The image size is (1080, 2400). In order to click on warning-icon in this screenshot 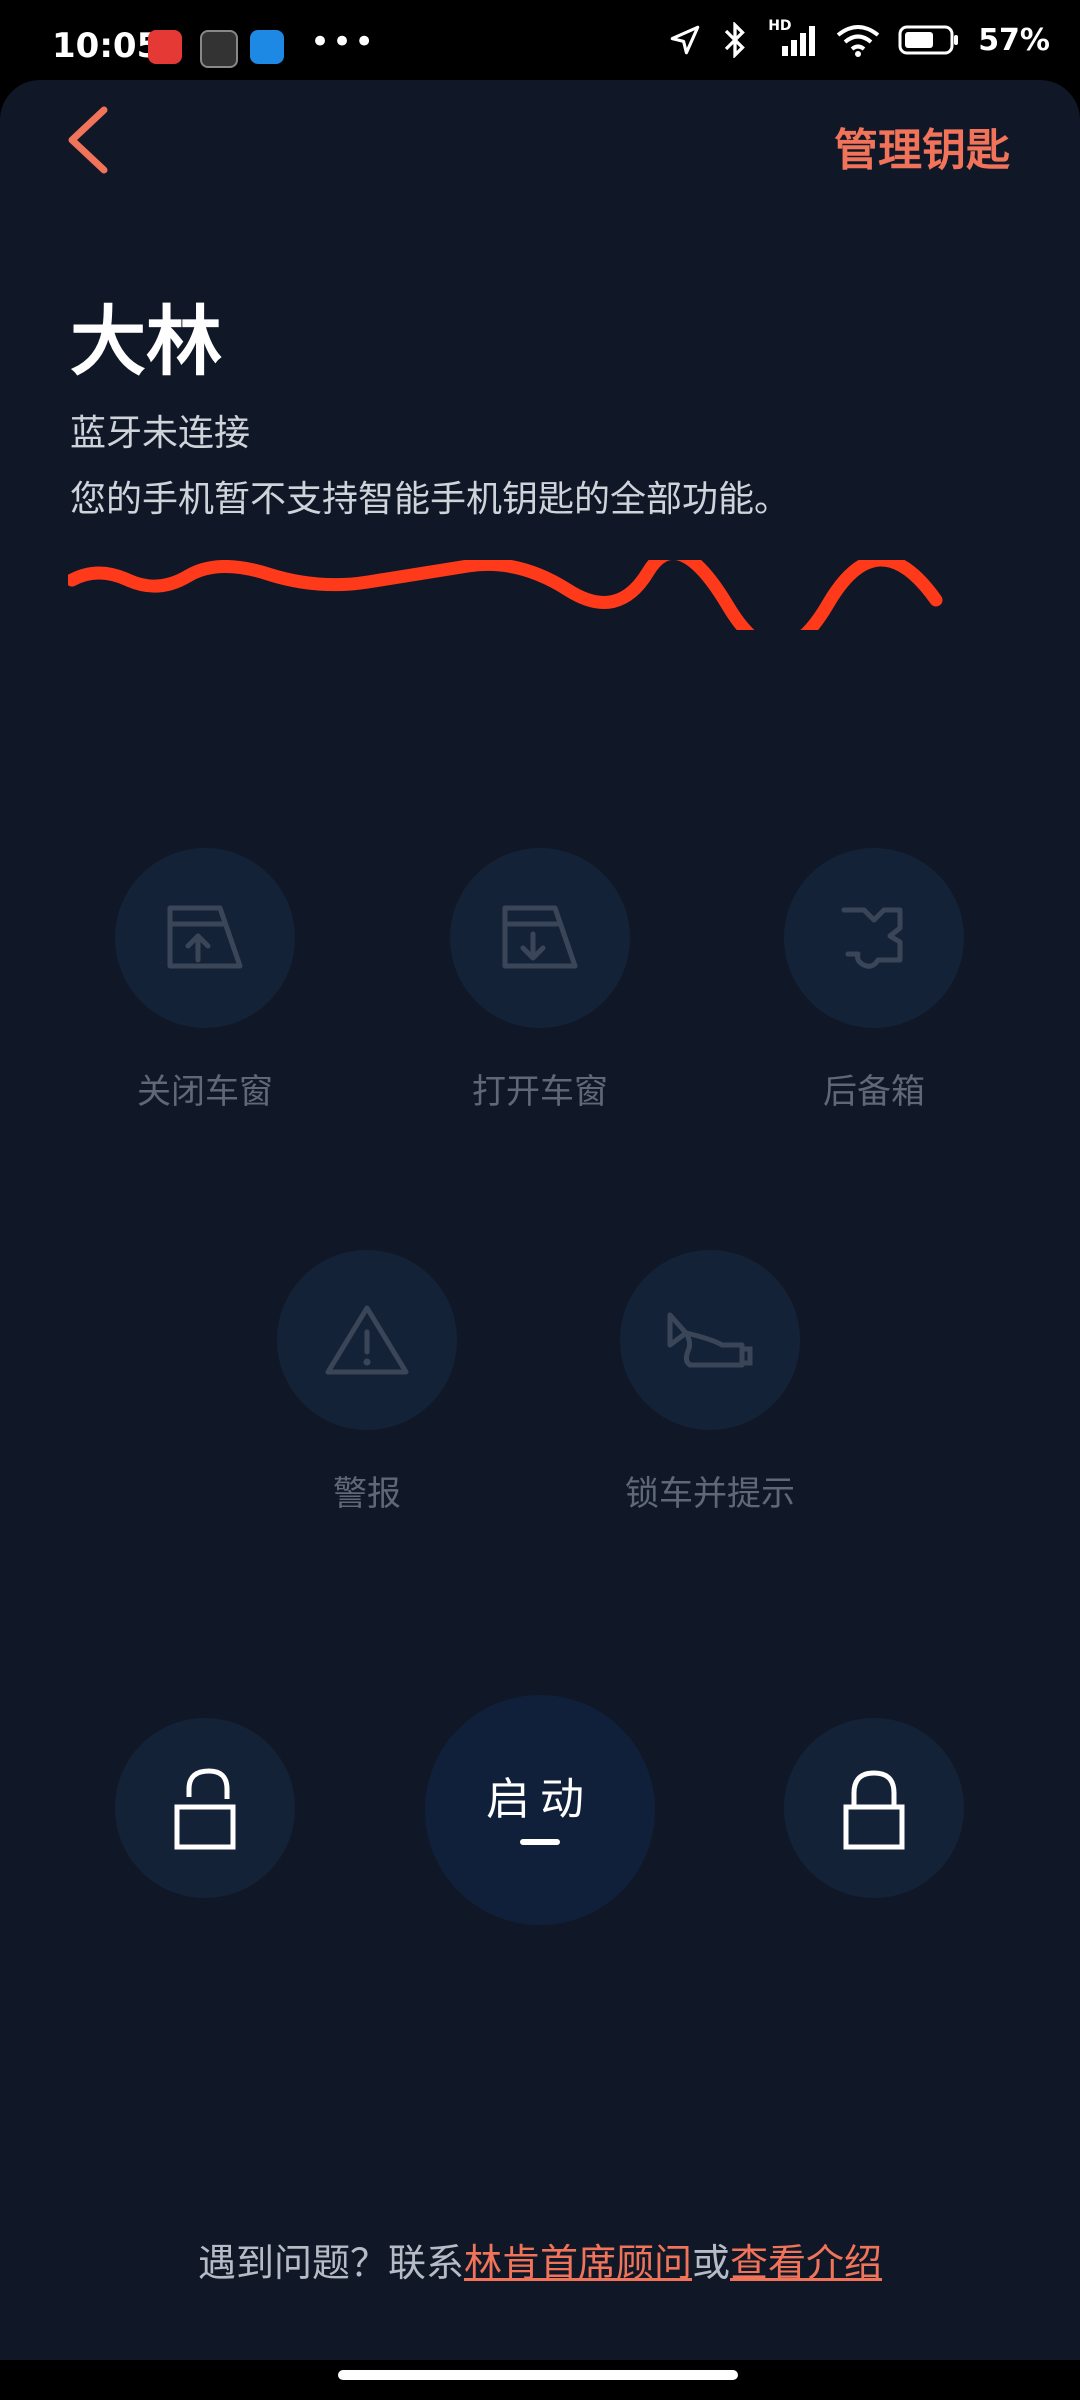, I will do `click(367, 1340)`.